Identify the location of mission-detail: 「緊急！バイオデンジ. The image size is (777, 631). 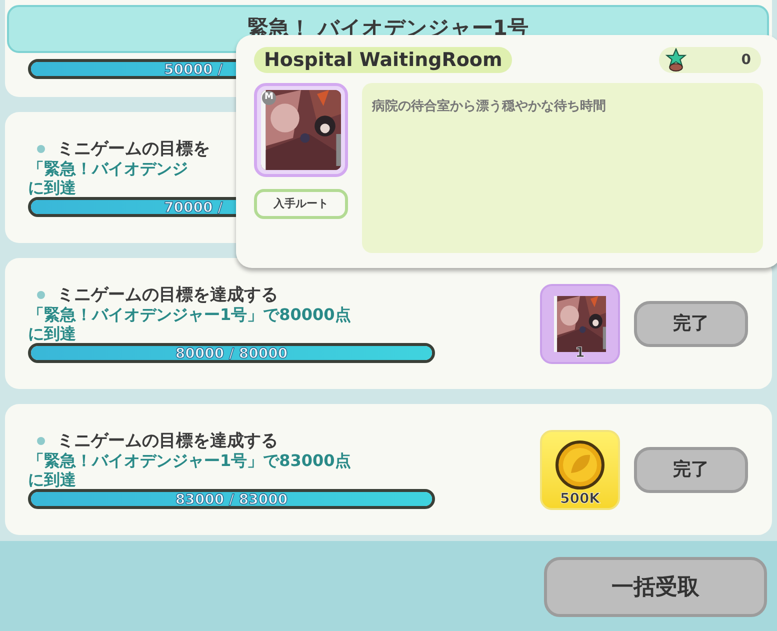
(108, 168).